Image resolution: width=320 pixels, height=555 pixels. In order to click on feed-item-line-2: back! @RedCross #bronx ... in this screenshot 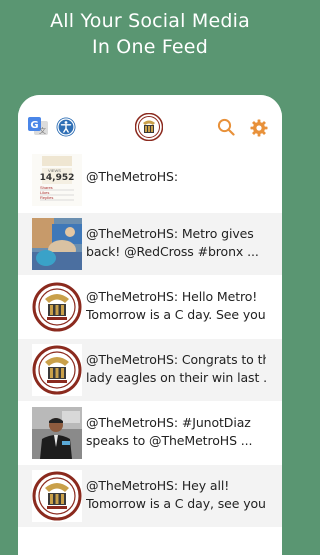, I will do `click(172, 251)`.